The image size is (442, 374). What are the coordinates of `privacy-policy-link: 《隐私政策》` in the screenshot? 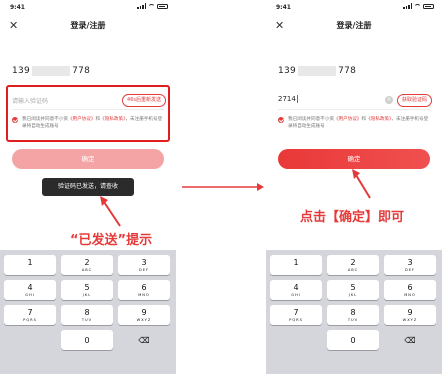 It's located at (378, 119).